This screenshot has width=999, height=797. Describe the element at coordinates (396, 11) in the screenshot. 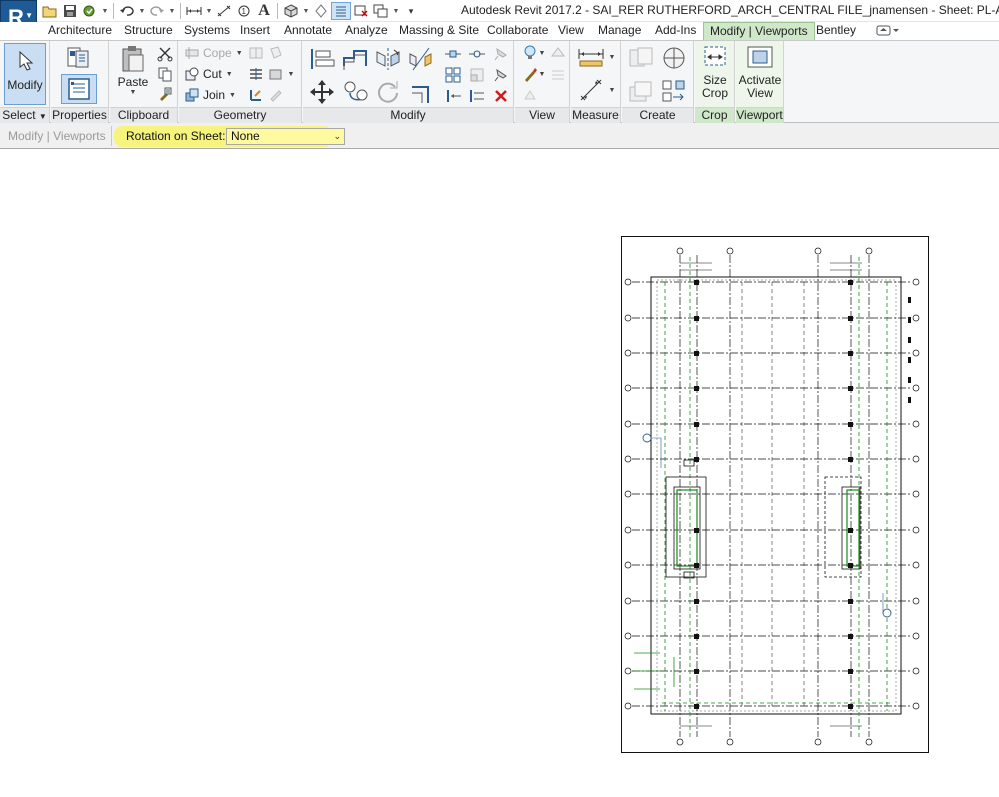

I see `switch-windows-dropdown-icon: ▼` at that location.